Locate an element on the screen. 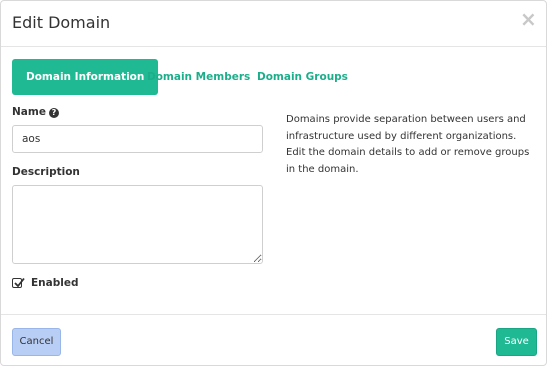 The height and width of the screenshot is (366, 547). cancel-button: Cancel is located at coordinates (36, 342).